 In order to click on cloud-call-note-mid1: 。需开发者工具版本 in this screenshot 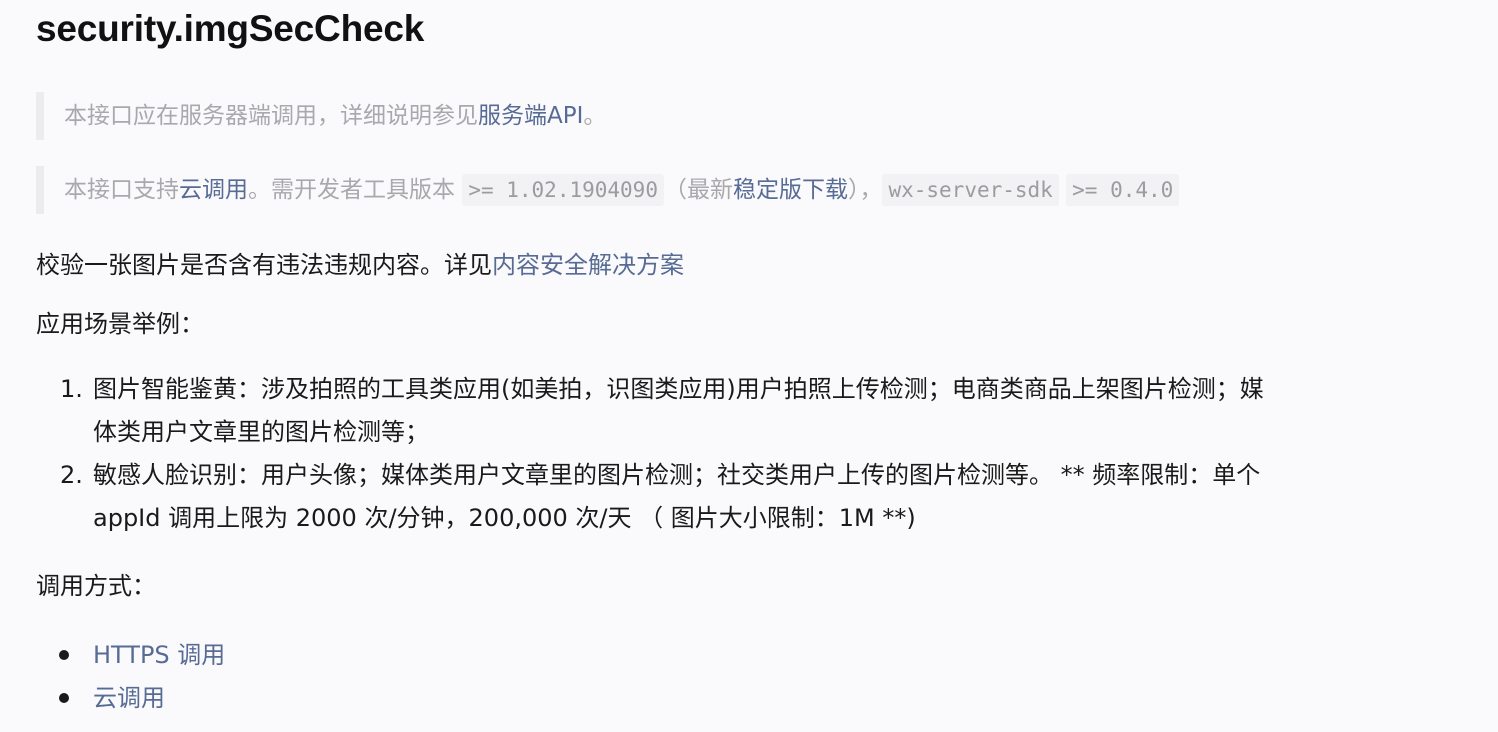, I will do `click(355, 190)`.